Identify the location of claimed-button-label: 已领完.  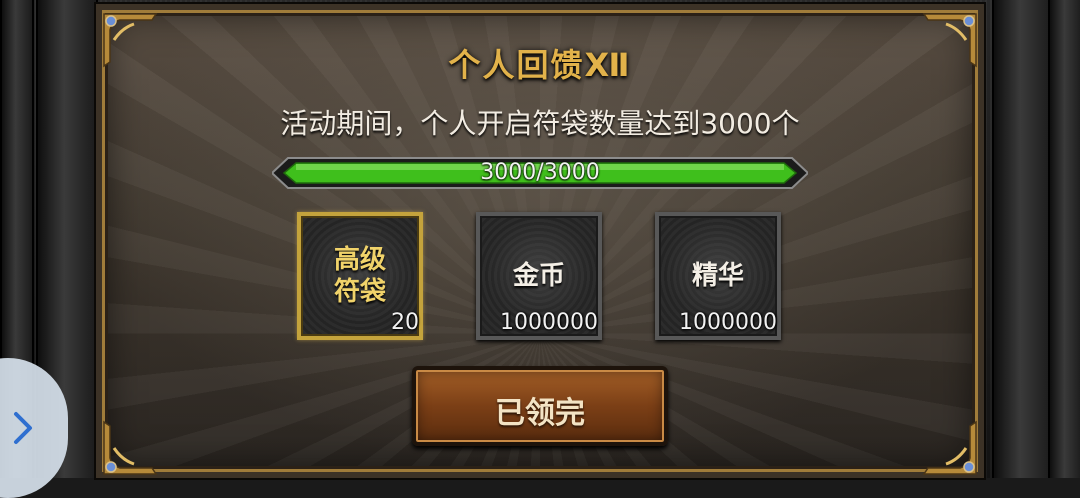
(540, 413).